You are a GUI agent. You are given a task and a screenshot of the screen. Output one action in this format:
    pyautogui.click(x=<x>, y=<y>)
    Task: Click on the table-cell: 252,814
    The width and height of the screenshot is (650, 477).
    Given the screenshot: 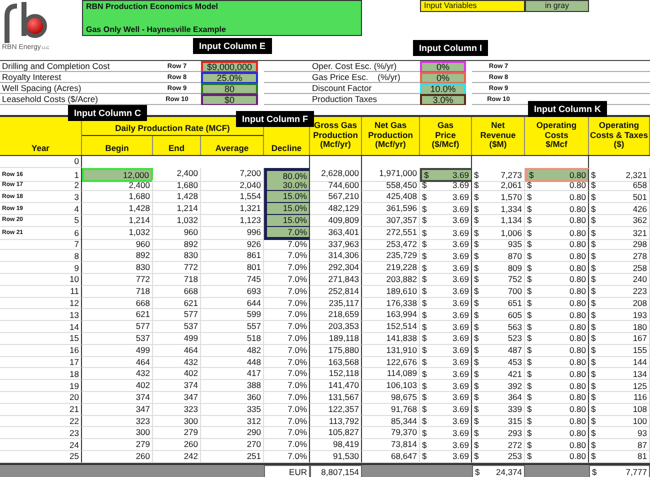 What is the action you would take?
    pyautogui.click(x=336, y=292)
    